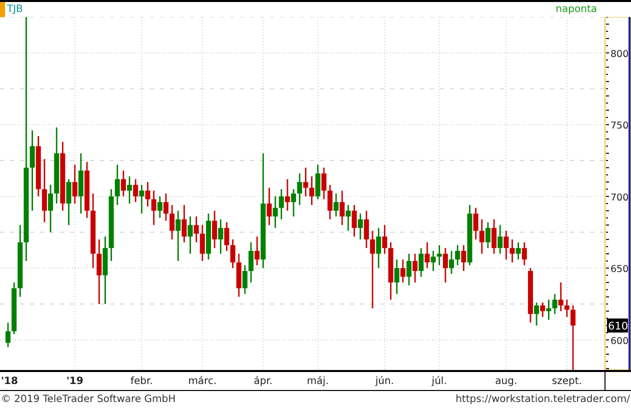  What do you see at coordinates (88, 399) in the screenshot?
I see `copyright-text: © 2019 TeleTrader Software GmbH` at bounding box center [88, 399].